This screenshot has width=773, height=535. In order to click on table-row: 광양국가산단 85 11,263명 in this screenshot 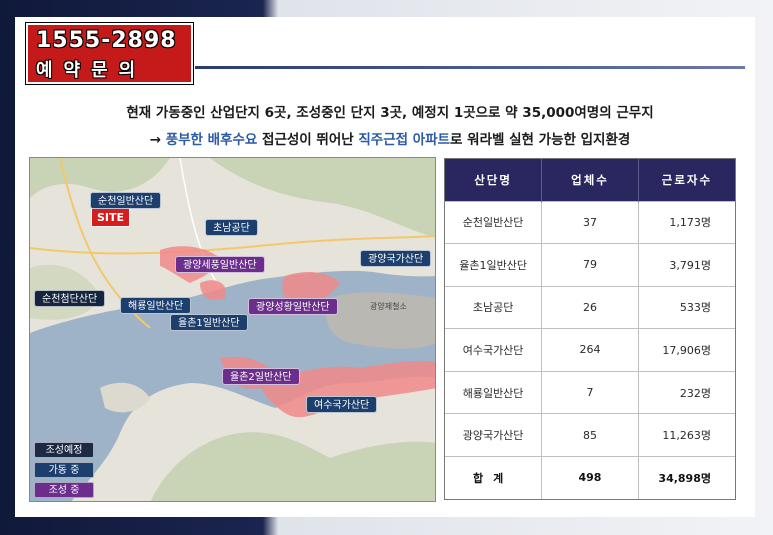, I will do `click(590, 435)`.